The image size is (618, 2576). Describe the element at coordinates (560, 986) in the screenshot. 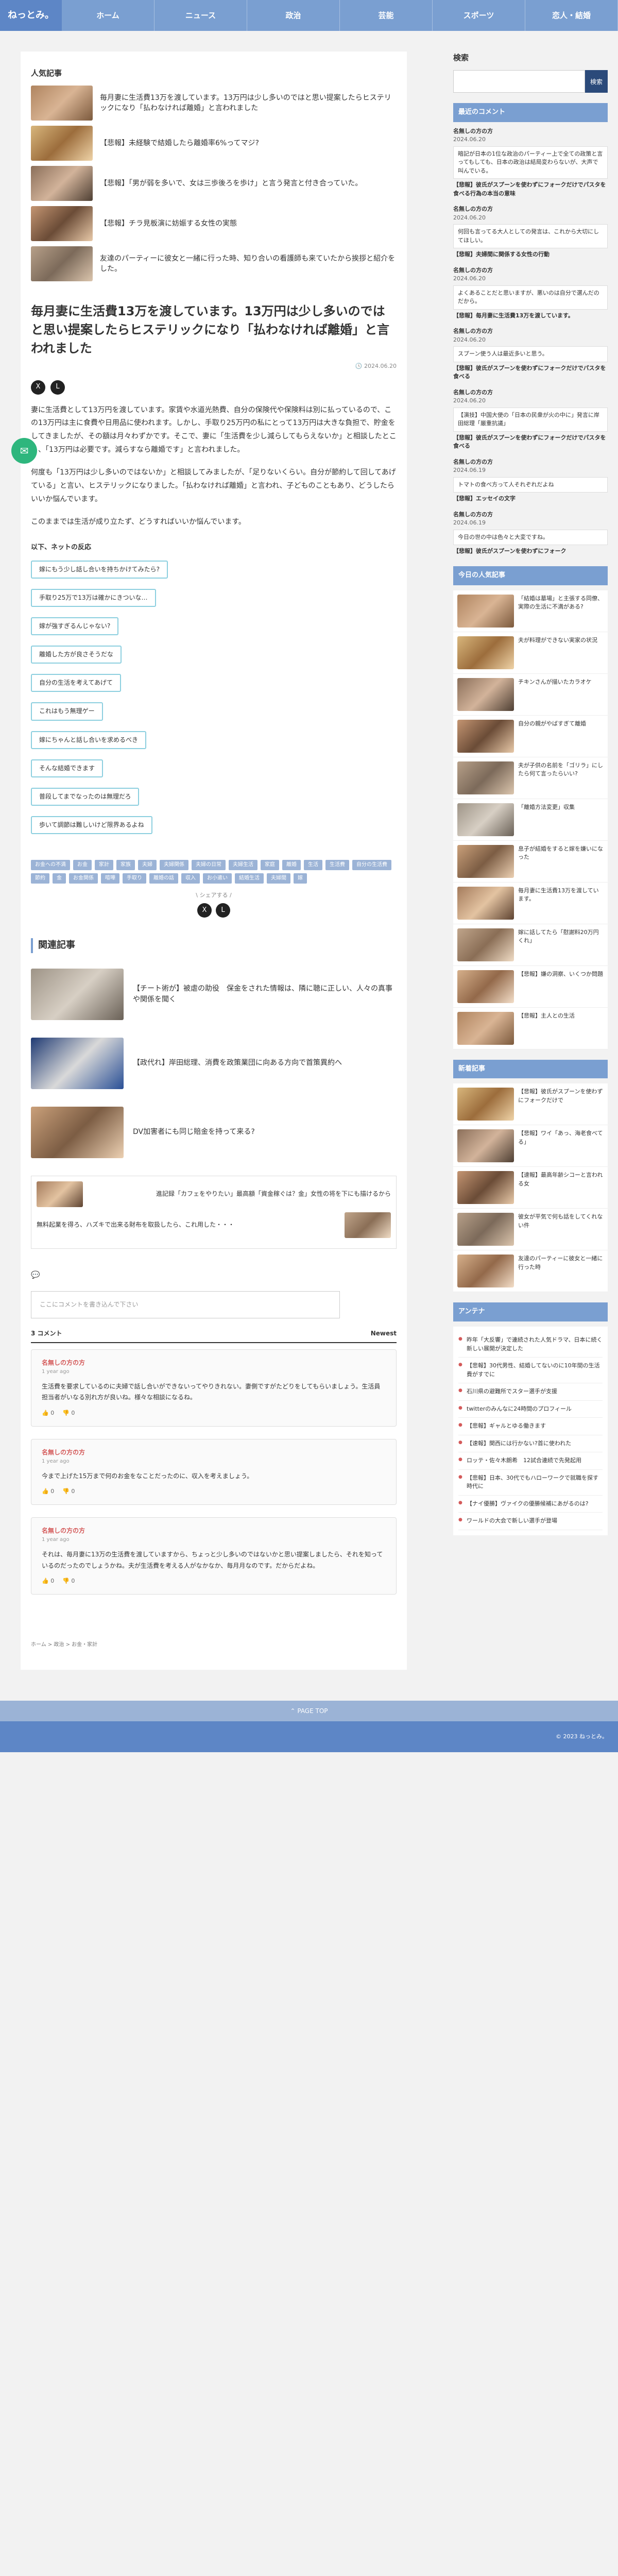

I see `ranking-title: 【悲報】嫌の洞察、いくつか問題` at that location.